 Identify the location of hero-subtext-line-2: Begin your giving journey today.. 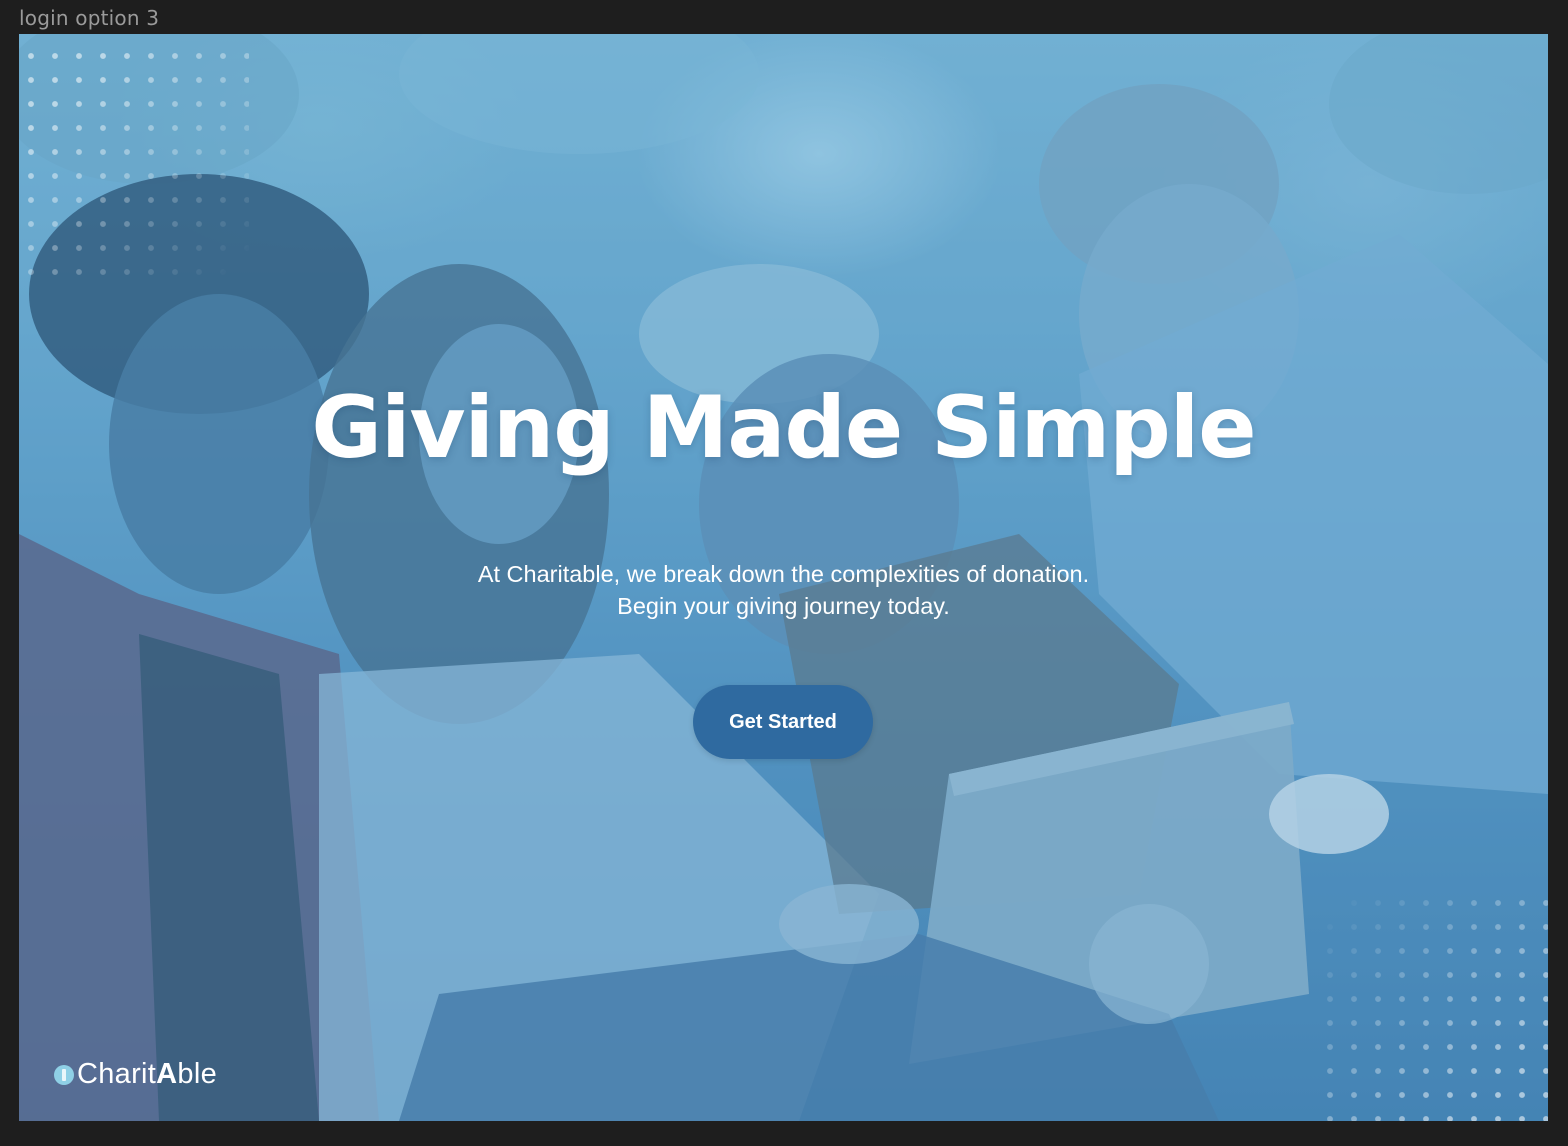
(783, 606).